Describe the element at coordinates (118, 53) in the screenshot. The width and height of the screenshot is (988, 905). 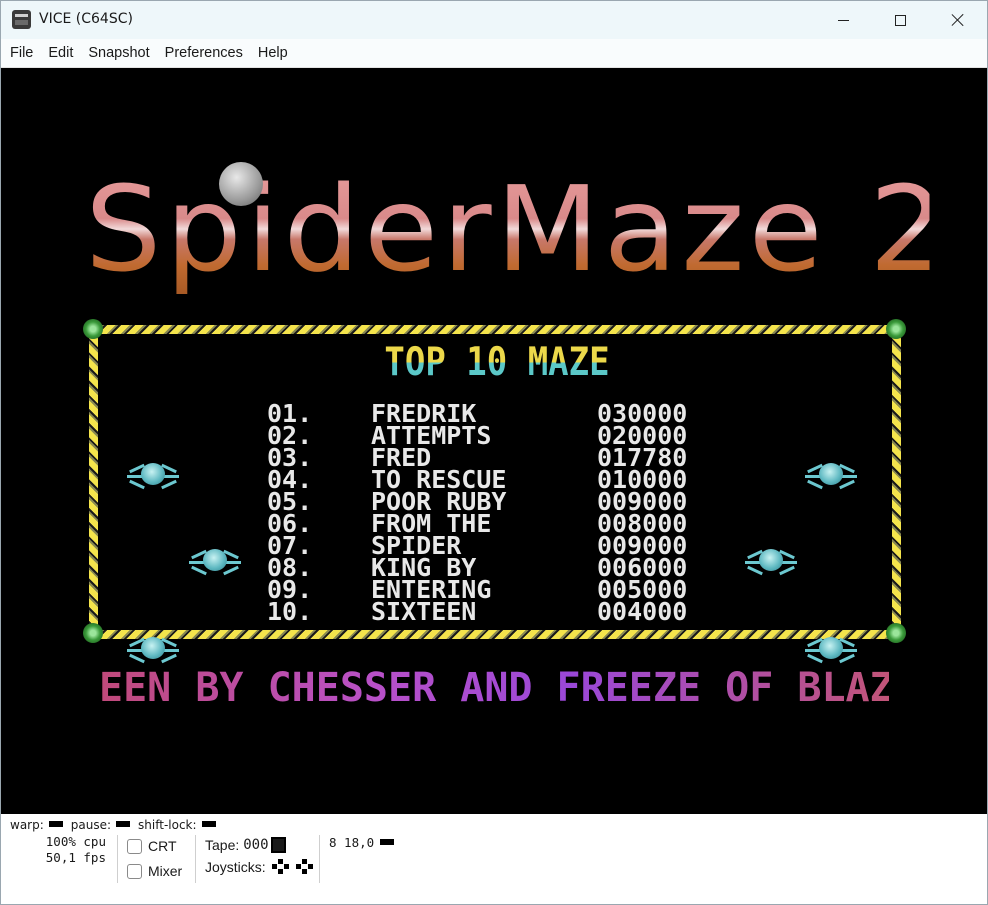
I see `menu-snapshot: Snapshot` at that location.